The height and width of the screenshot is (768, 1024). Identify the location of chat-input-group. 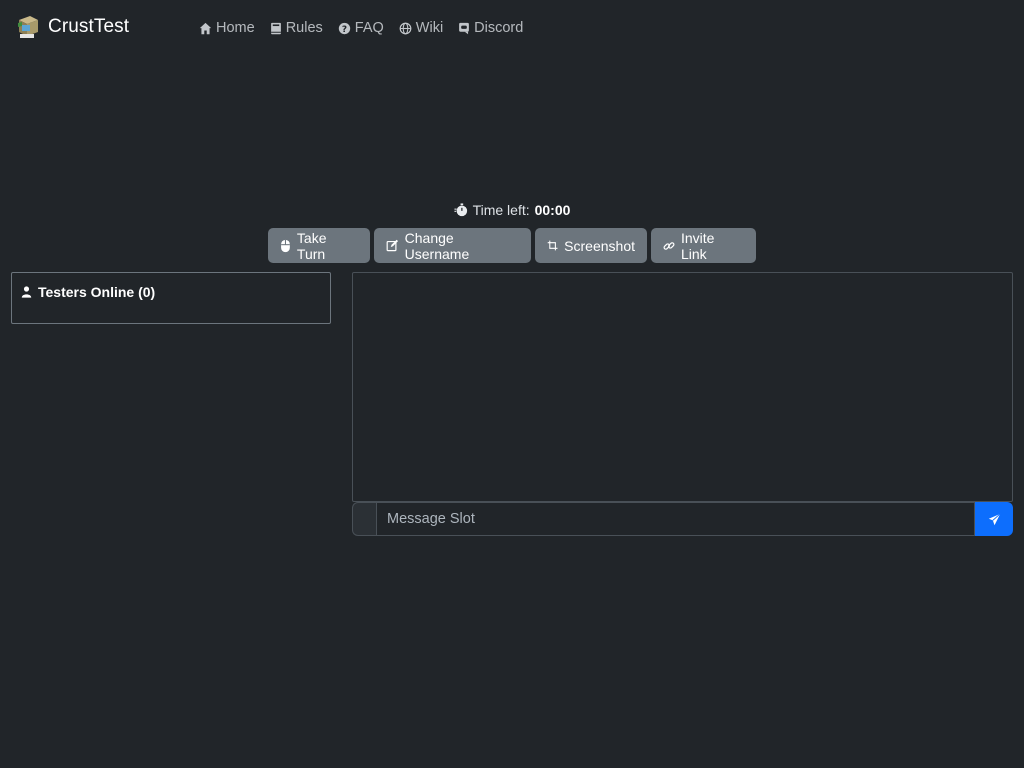
(682, 519).